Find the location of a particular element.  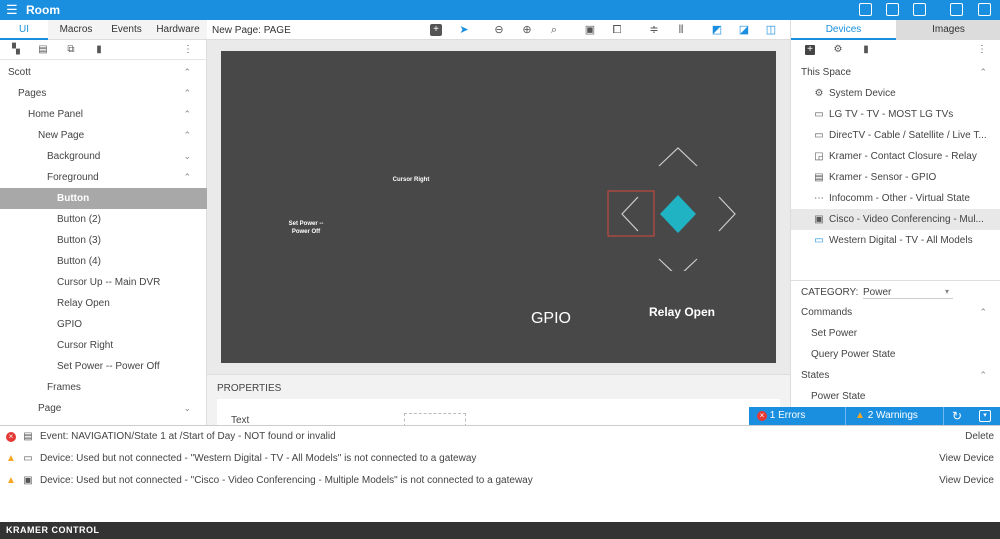

tree-item: Set Power -- Power Off is located at coordinates (103, 366).